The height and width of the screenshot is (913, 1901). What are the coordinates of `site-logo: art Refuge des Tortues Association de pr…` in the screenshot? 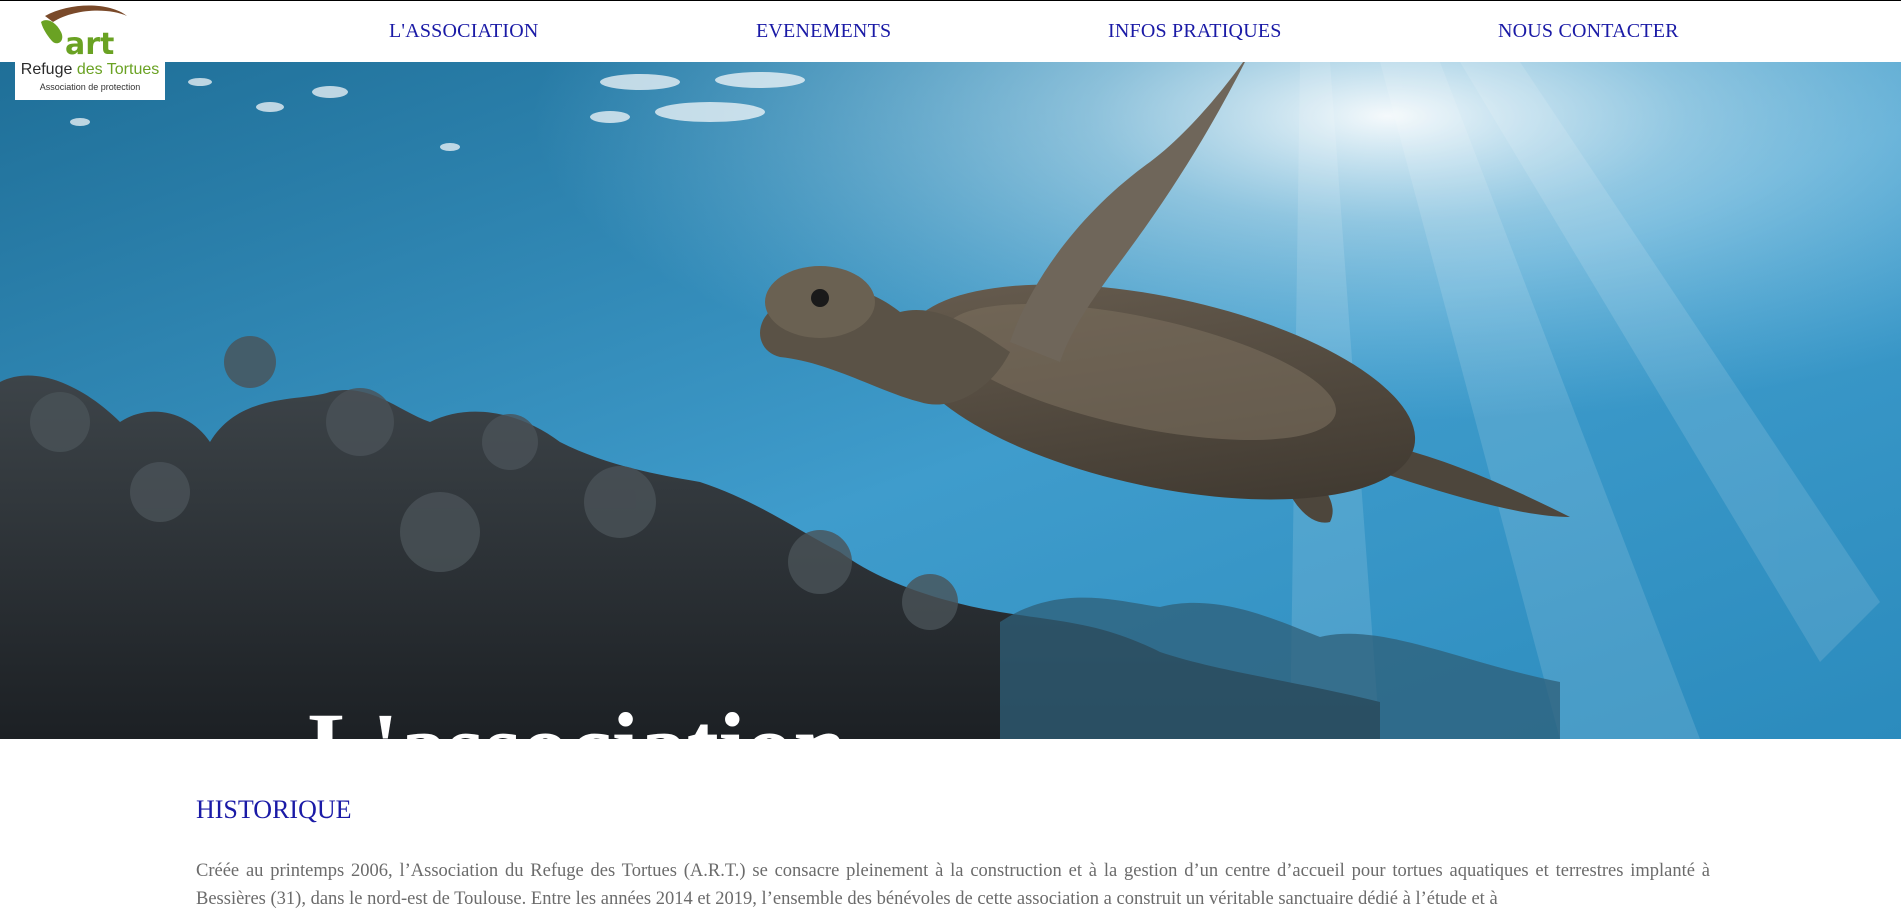 It's located at (90, 51).